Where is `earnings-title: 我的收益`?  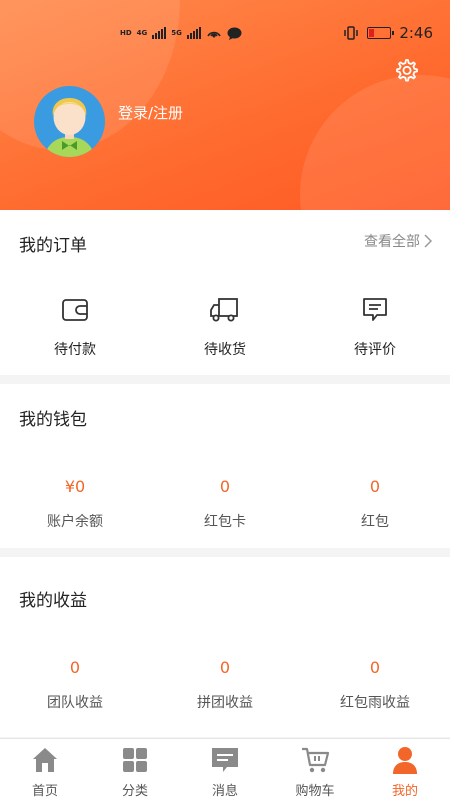
earnings-title: 我的收益 is located at coordinates (53, 601).